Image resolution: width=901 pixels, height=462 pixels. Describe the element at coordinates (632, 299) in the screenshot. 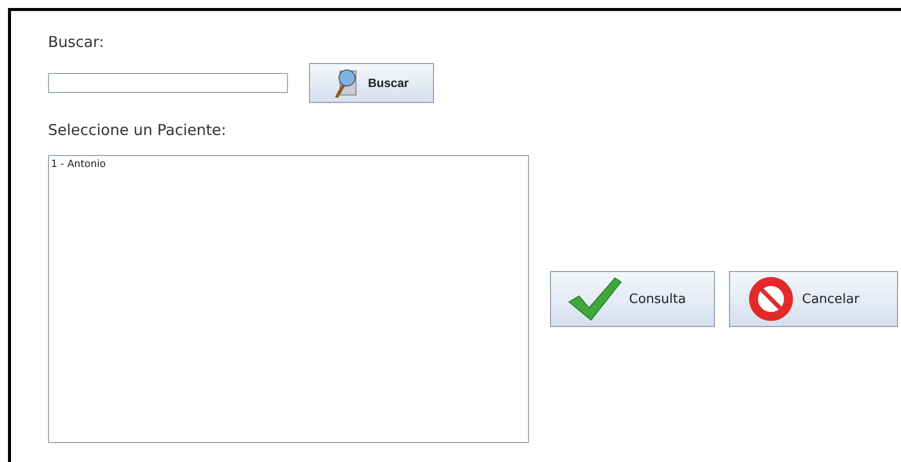

I see `consult-button: Consulta` at that location.